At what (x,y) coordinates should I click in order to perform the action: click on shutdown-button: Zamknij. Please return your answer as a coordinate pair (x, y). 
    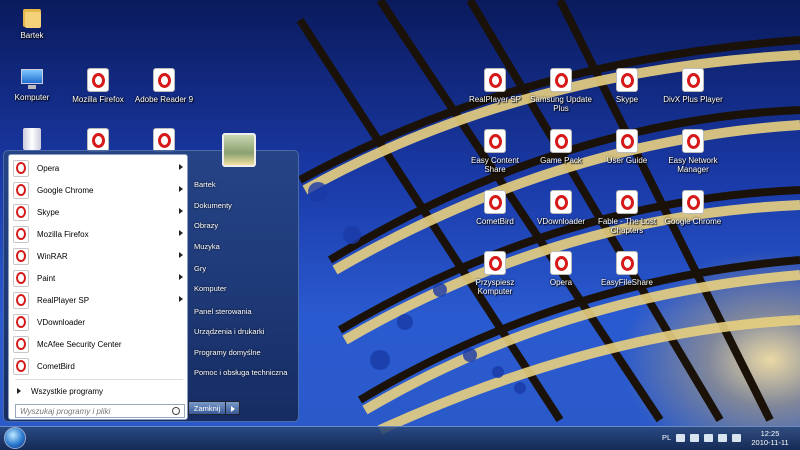
    Looking at the image, I should click on (207, 408).